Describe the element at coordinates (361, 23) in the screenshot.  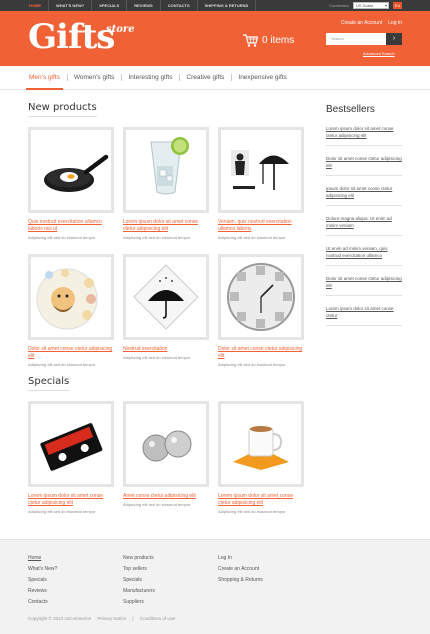
I see `create-account-link: Create an Account` at that location.